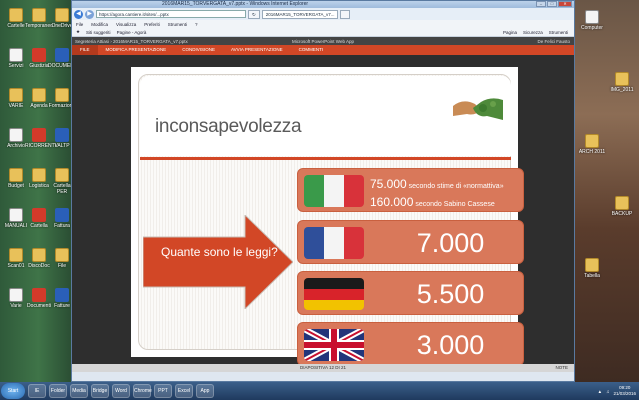  I want to click on desktop-icon: Computer, so click(592, 20).